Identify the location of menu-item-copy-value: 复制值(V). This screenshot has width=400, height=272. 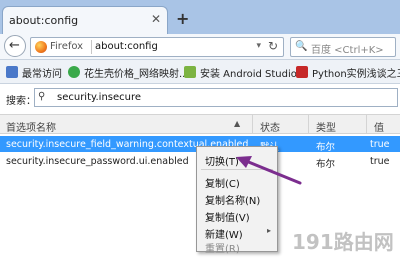
(237, 215).